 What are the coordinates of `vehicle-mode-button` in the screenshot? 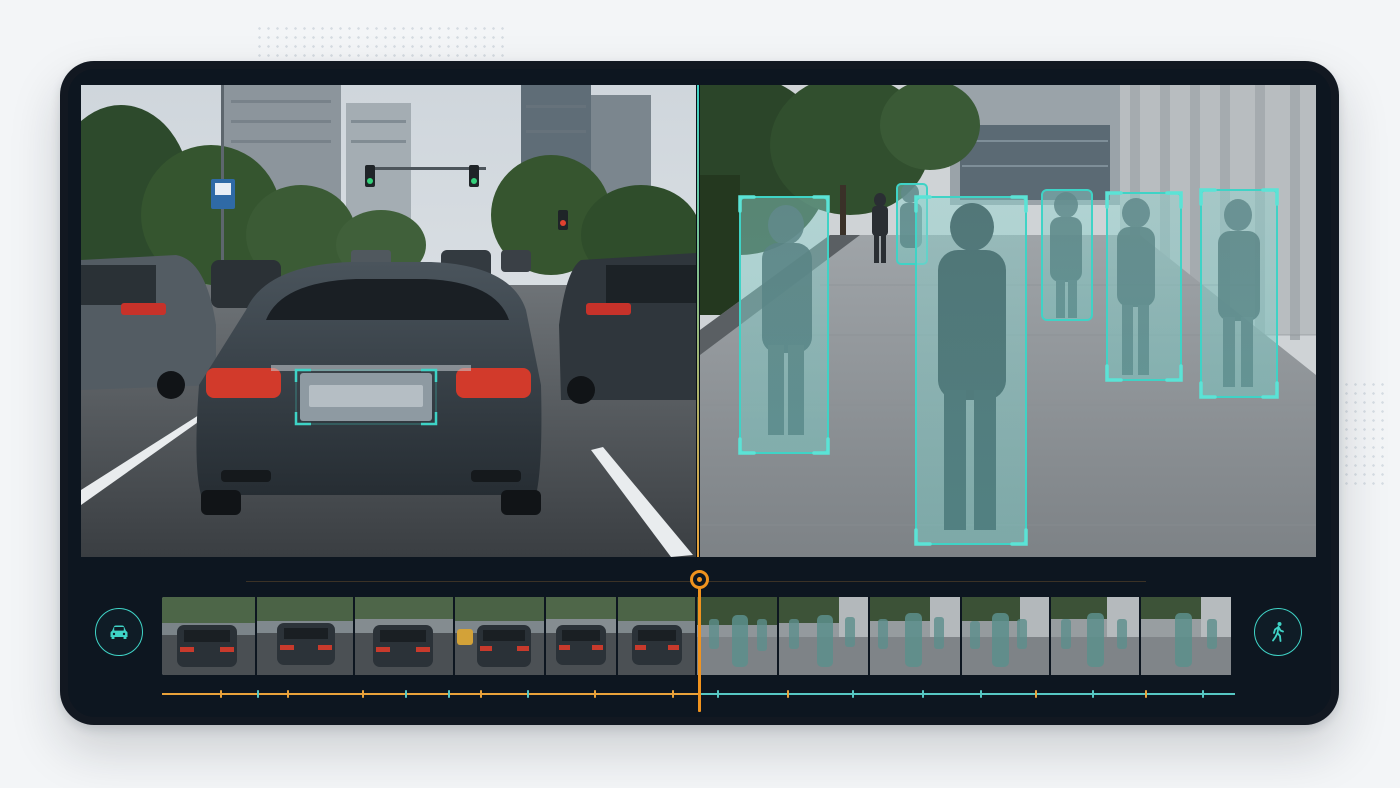 It's located at (119, 632).